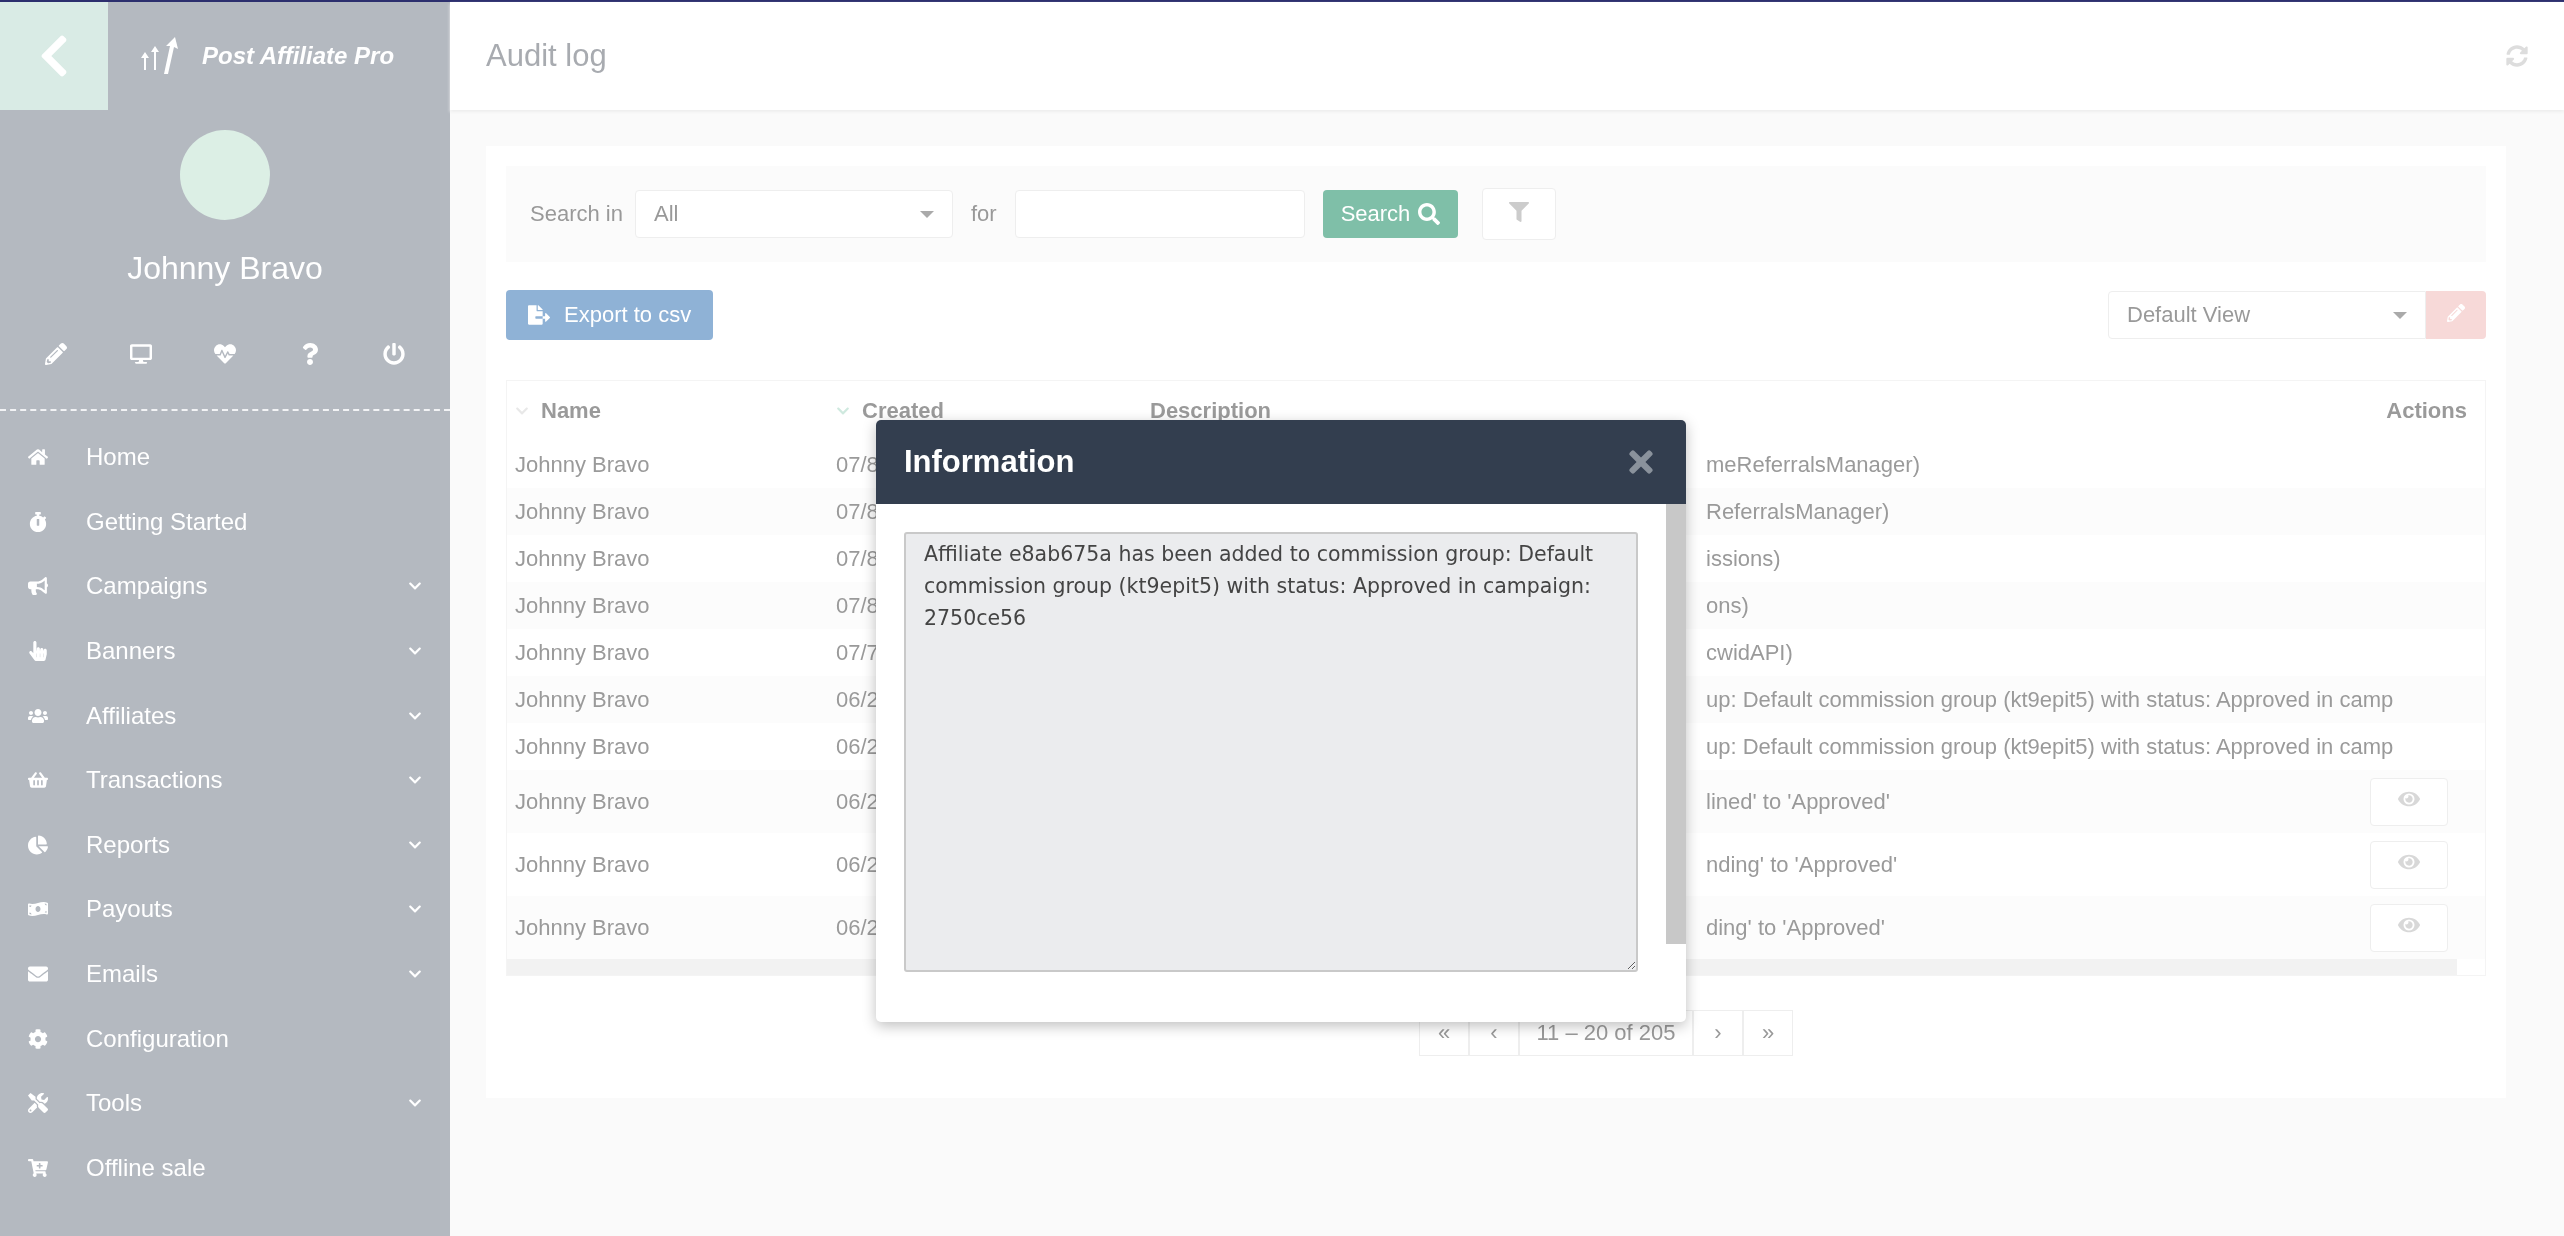 This screenshot has width=2564, height=1236. Describe the element at coordinates (2517, 56) in the screenshot. I see `refresh-icon` at that location.